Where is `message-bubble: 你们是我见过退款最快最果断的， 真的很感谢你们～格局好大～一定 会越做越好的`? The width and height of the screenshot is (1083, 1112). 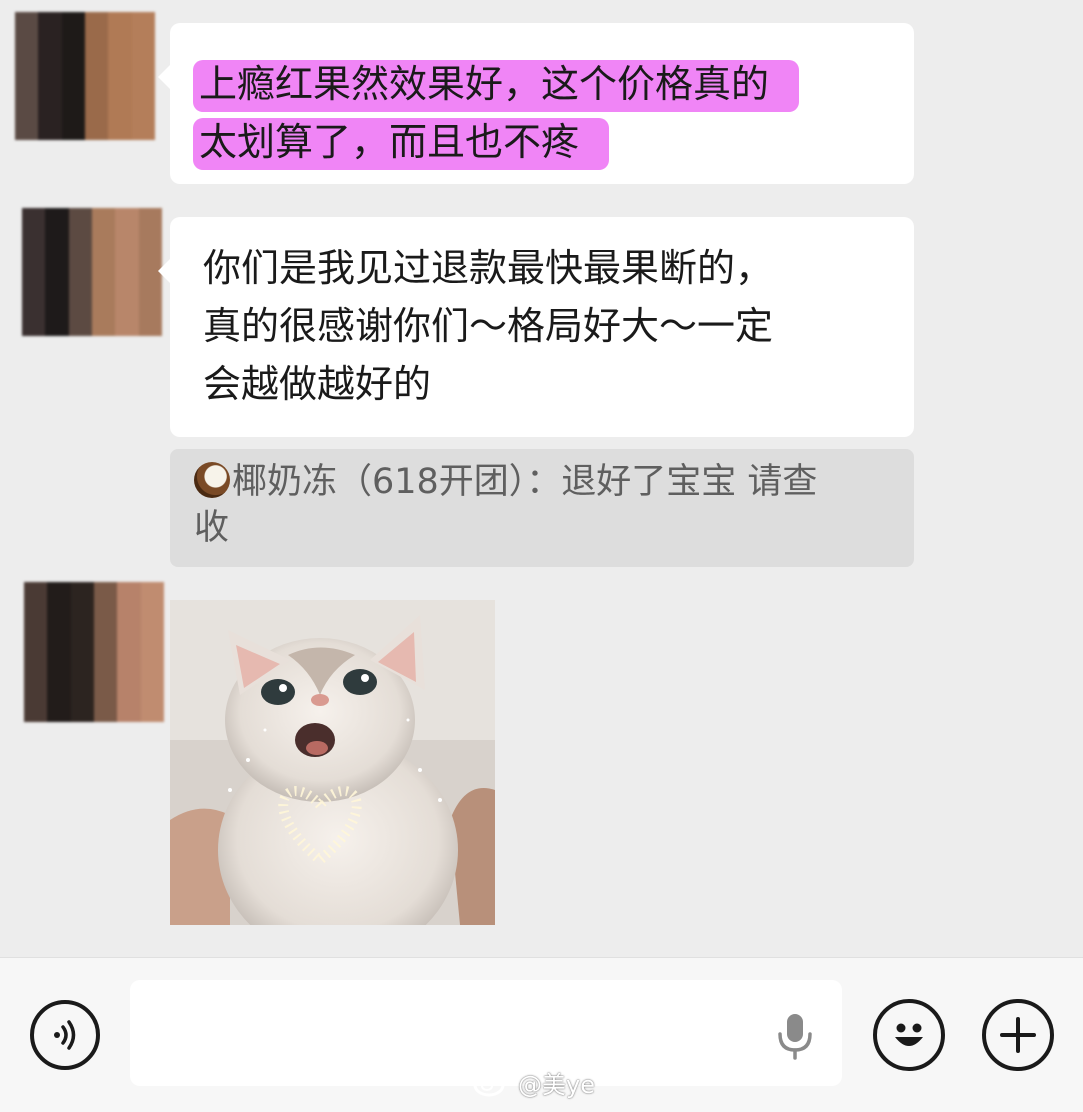 message-bubble: 你们是我见过退款最快最果断的， 真的很感谢你们～格局好大～一定 会越做越好的 is located at coordinates (536, 327).